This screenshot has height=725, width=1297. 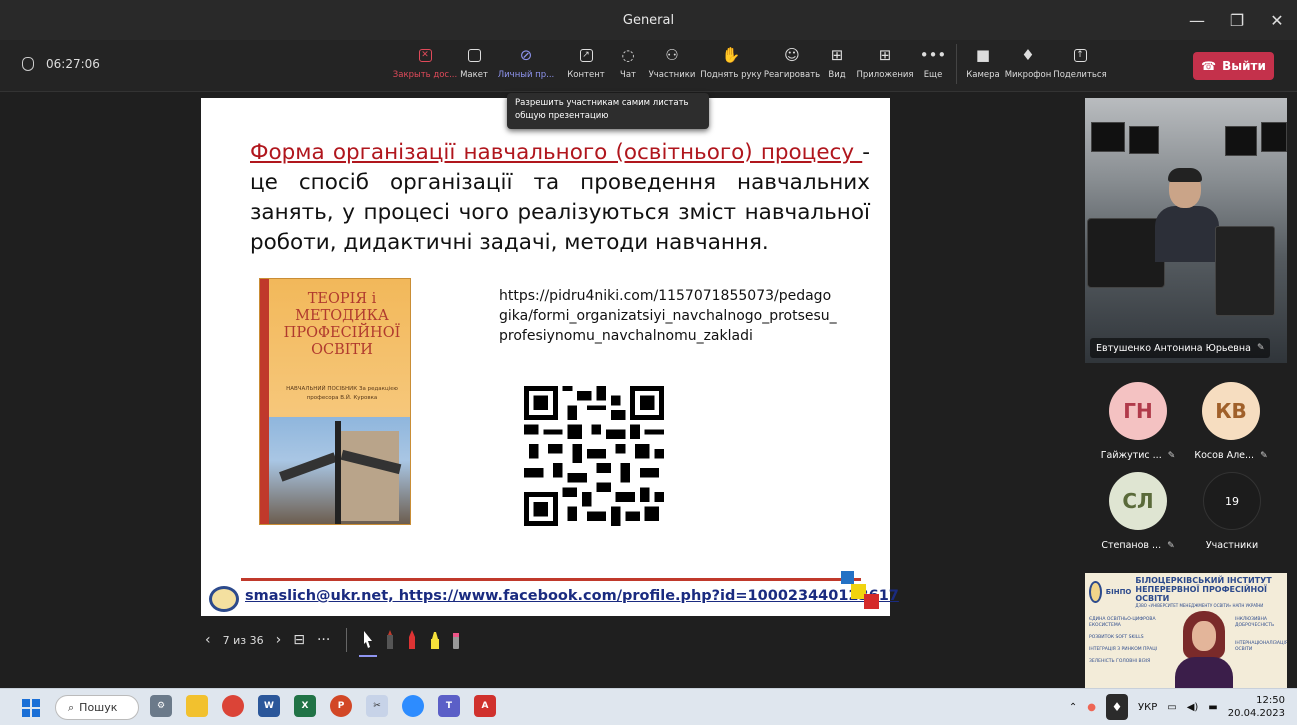 I want to click on content-button: ↗ Контент, so click(x=586, y=64).